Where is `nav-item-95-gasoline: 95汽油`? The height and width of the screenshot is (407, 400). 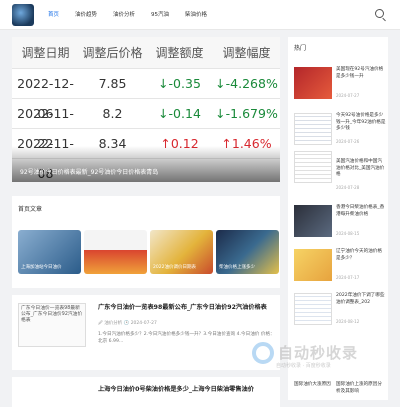 nav-item-95-gasoline: 95汽油 is located at coordinates (160, 15).